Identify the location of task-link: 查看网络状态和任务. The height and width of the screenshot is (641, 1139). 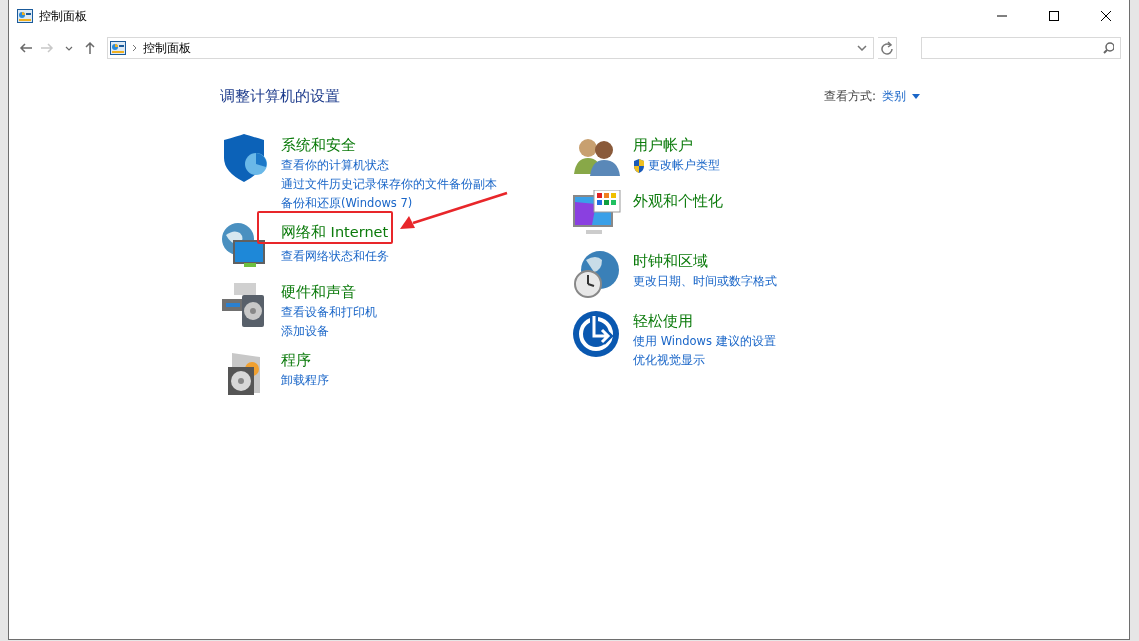
(335, 256).